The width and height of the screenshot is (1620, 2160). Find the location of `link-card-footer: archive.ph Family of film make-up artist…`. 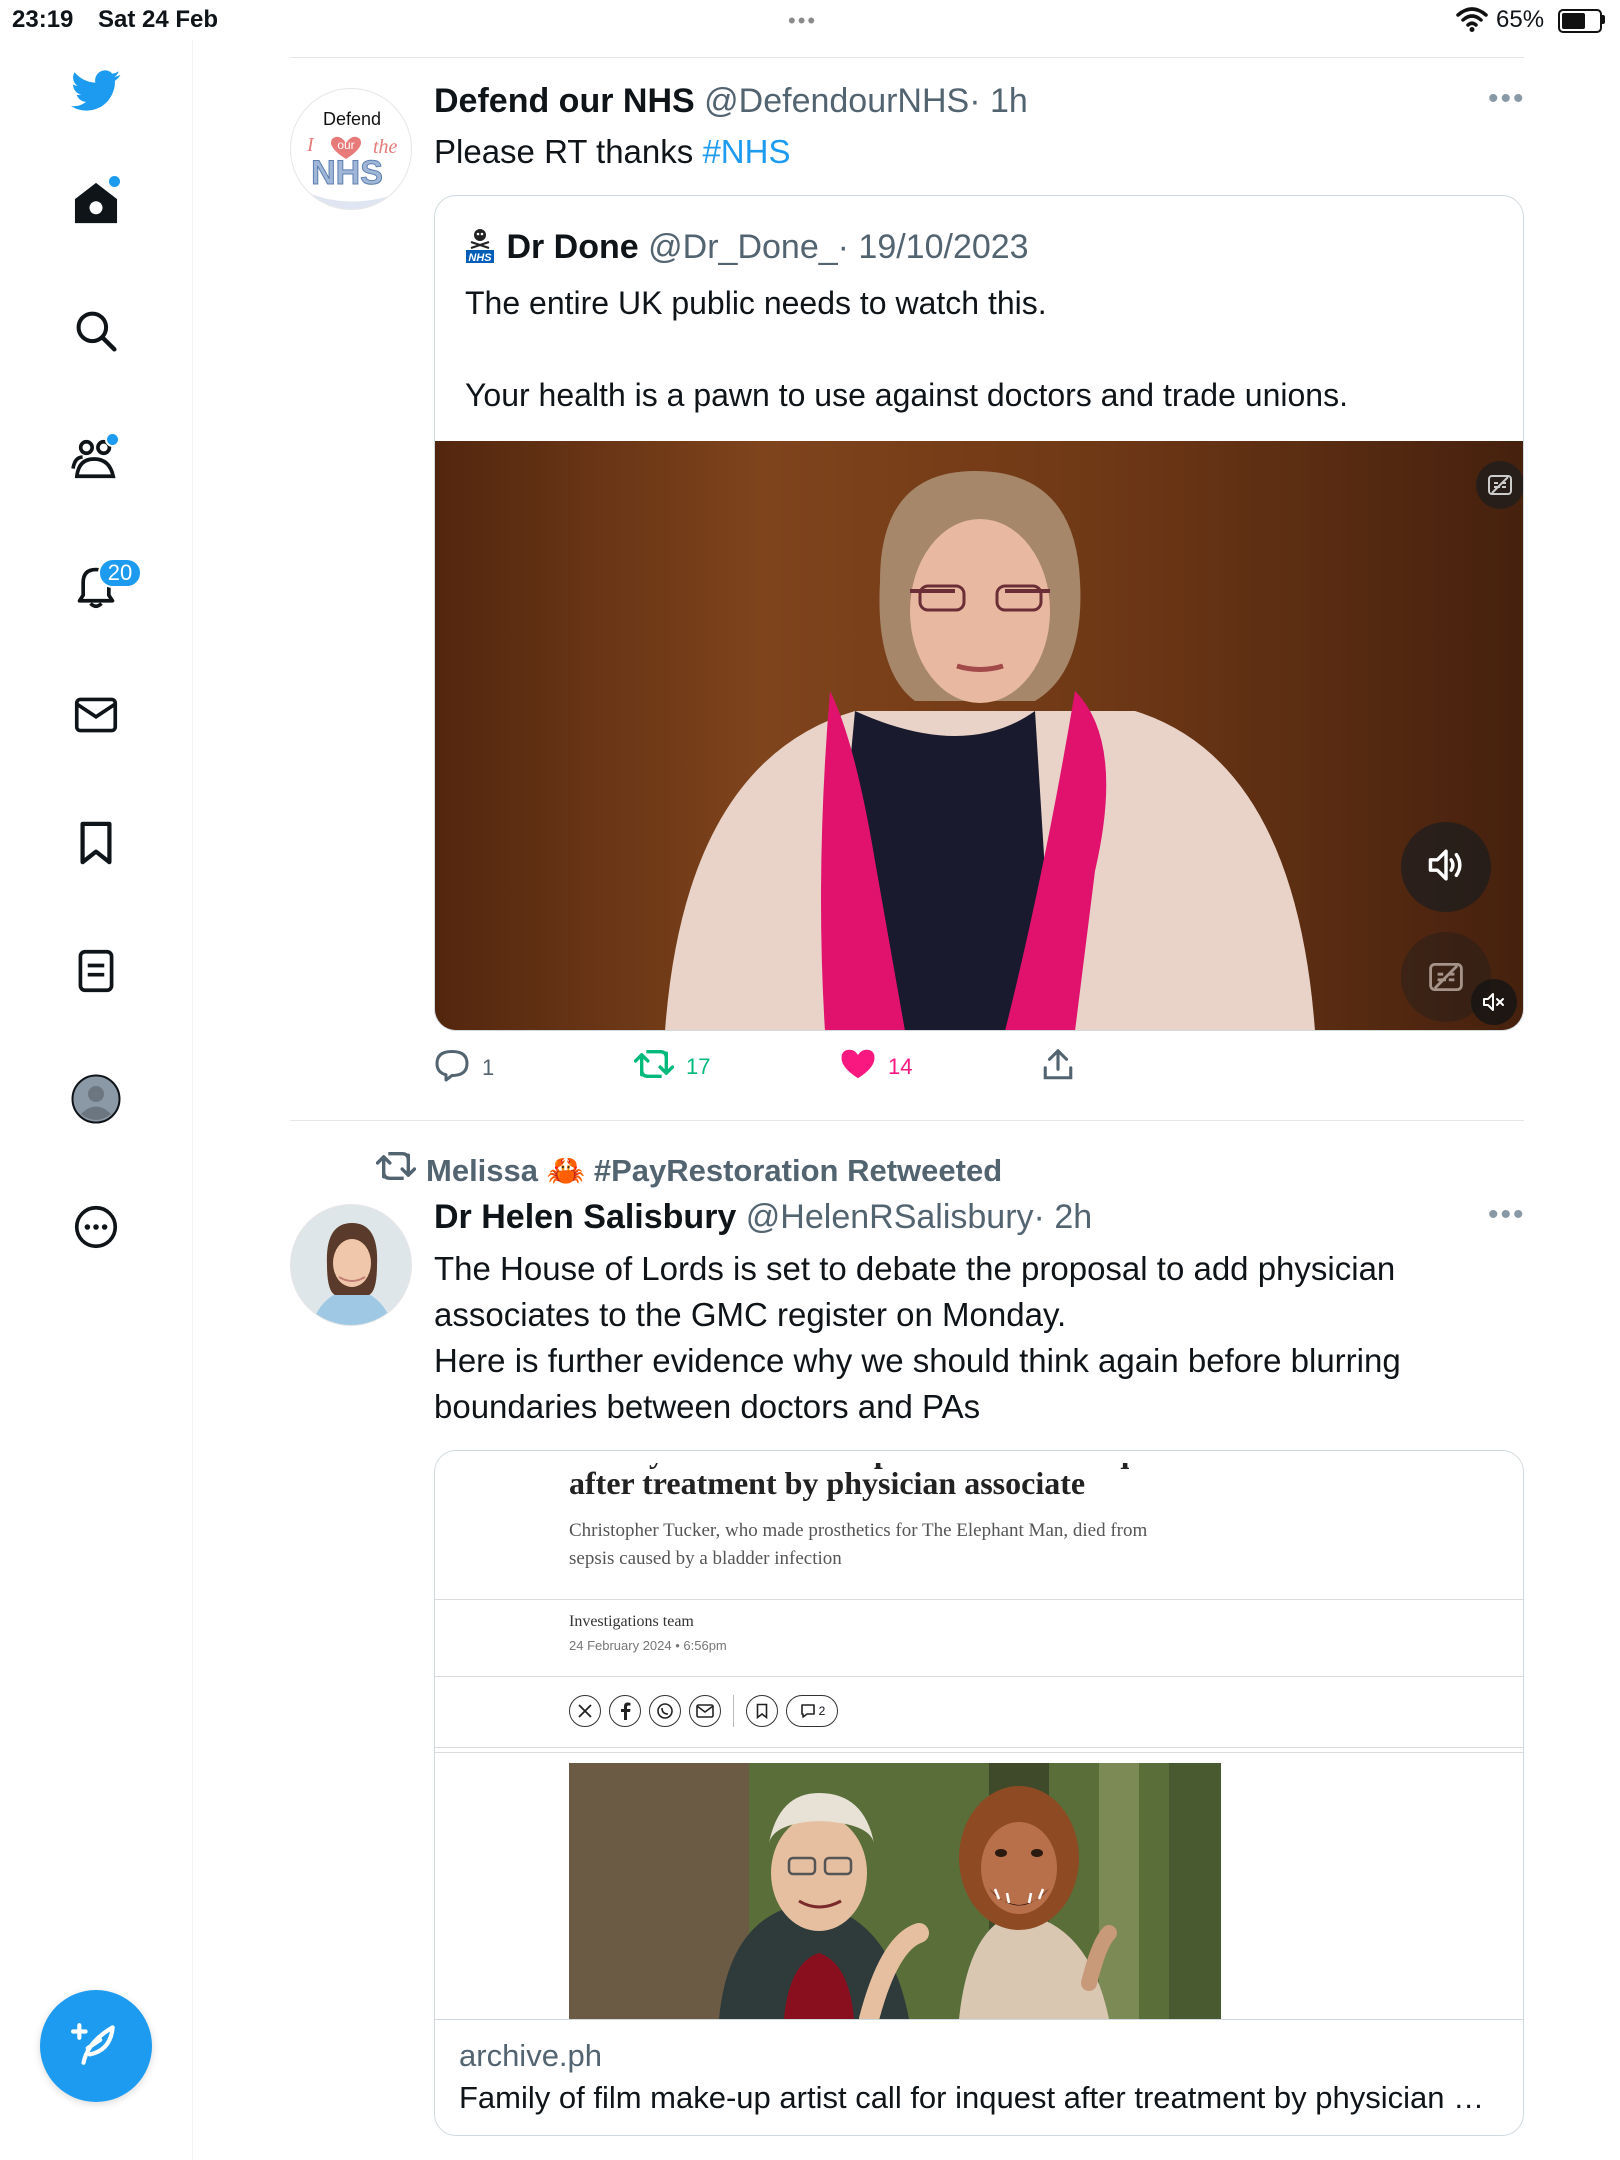

link-card-footer: archive.ph Family of film make-up artist… is located at coordinates (979, 2077).